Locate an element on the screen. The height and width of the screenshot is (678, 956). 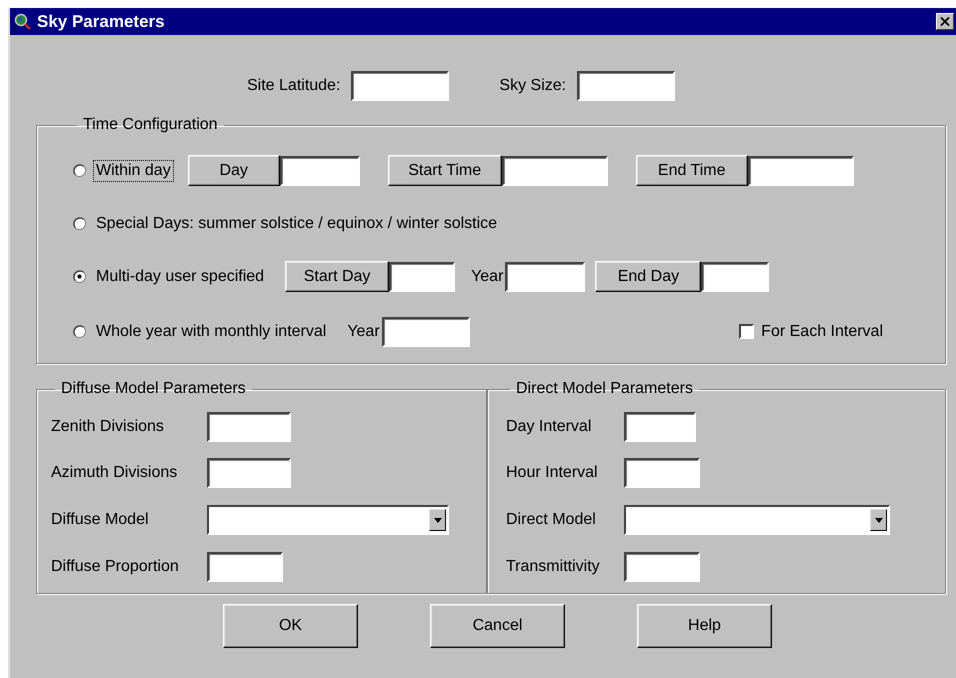
picker-button: Start Time is located at coordinates (445, 170).